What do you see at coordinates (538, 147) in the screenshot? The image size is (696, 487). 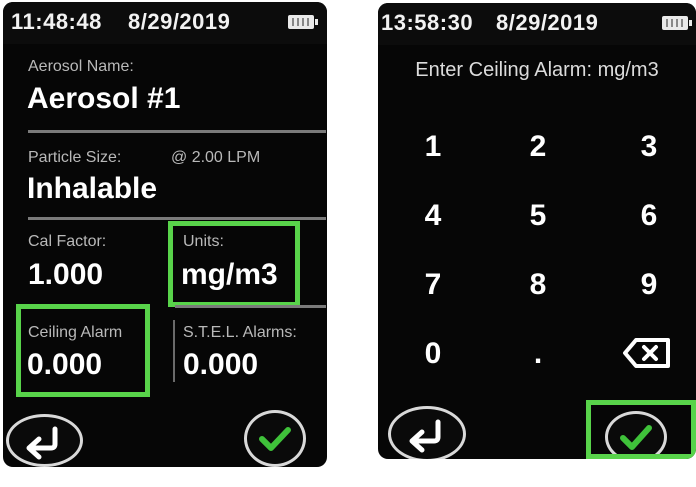 I see `key-2: 2` at bounding box center [538, 147].